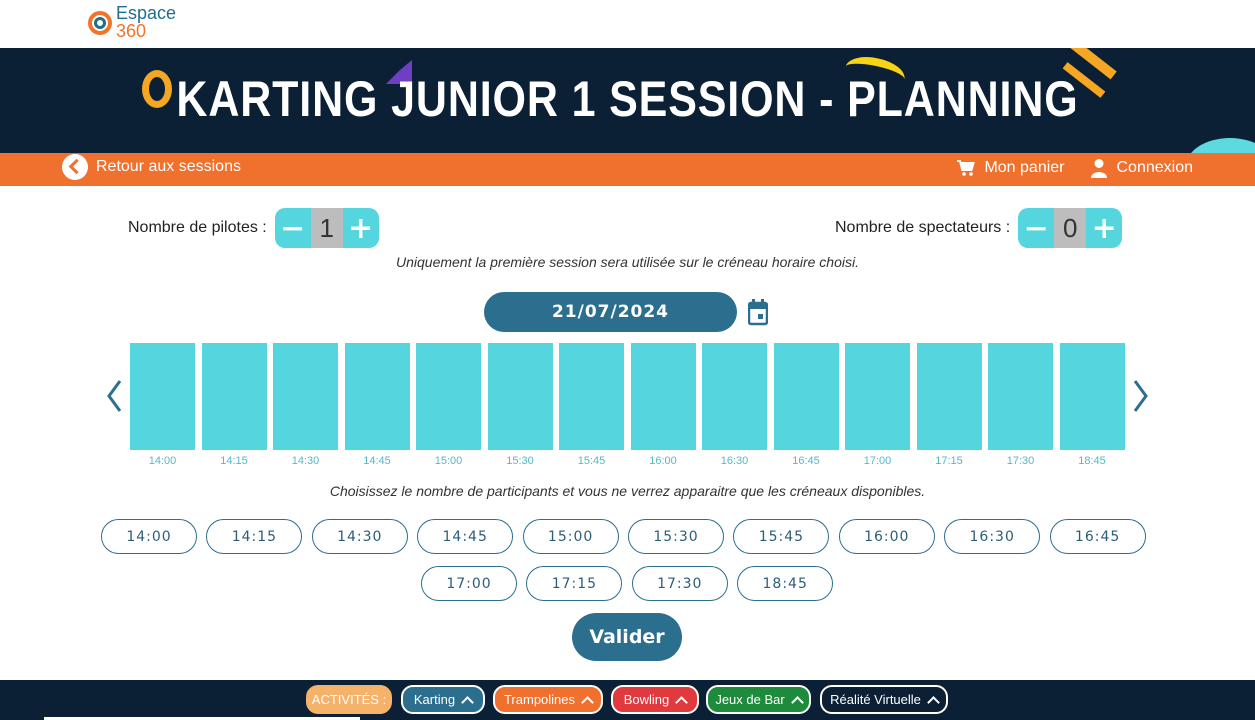 The width and height of the screenshot is (1255, 720). What do you see at coordinates (465, 536) in the screenshot?
I see `time-button: 14:45` at bounding box center [465, 536].